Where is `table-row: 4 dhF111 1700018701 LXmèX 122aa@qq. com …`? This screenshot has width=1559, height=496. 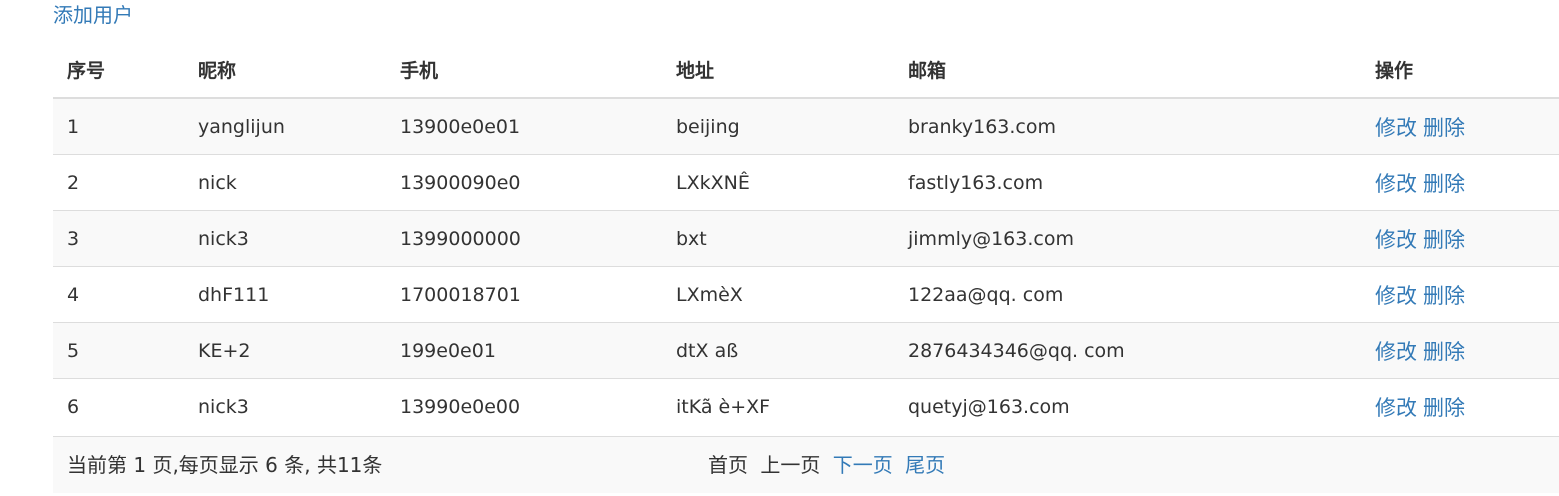
table-row: 4 dhF111 1700018701 LXmèX 122aa@qq. com … is located at coordinates (806, 294).